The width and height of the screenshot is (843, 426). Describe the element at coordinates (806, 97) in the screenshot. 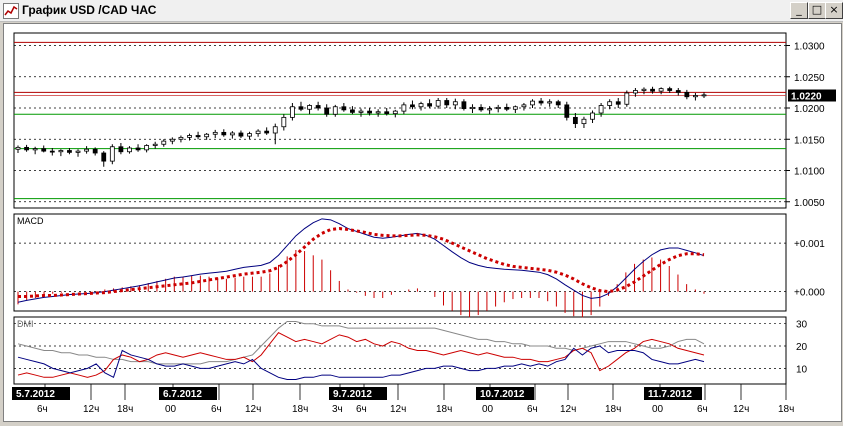

I see `current-price-label: 1.0220` at that location.